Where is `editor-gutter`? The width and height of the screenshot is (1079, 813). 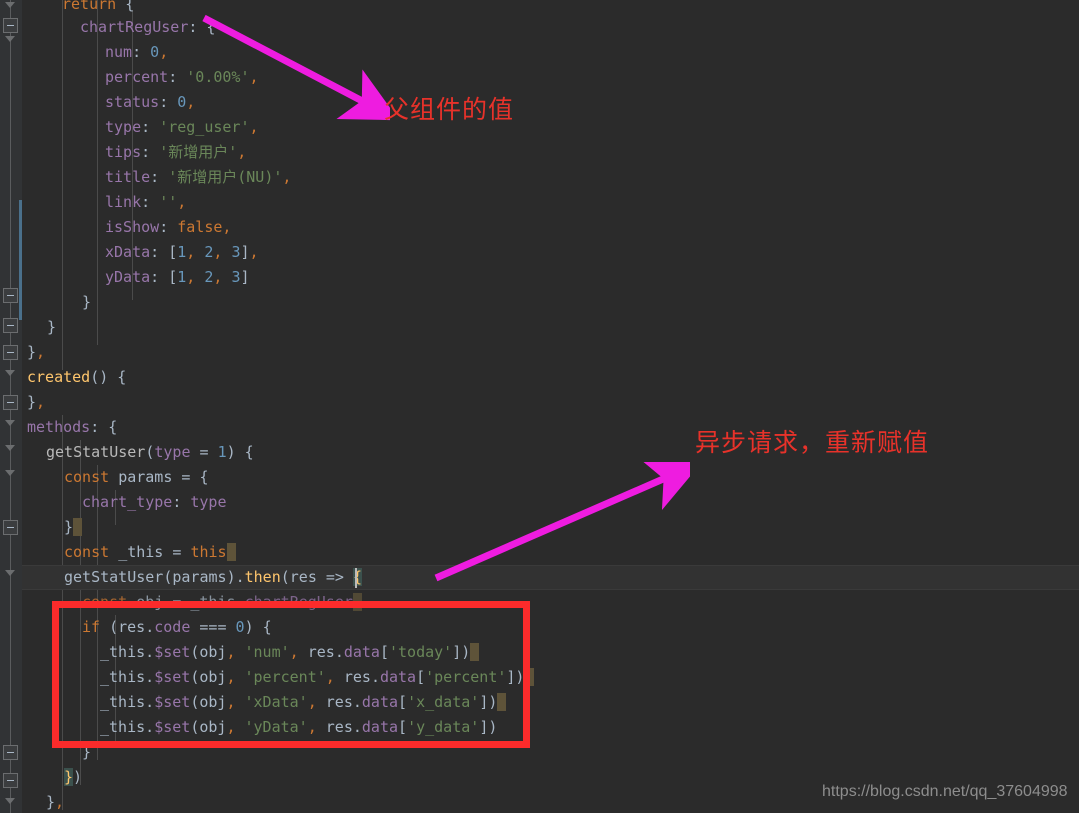 editor-gutter is located at coordinates (11, 406).